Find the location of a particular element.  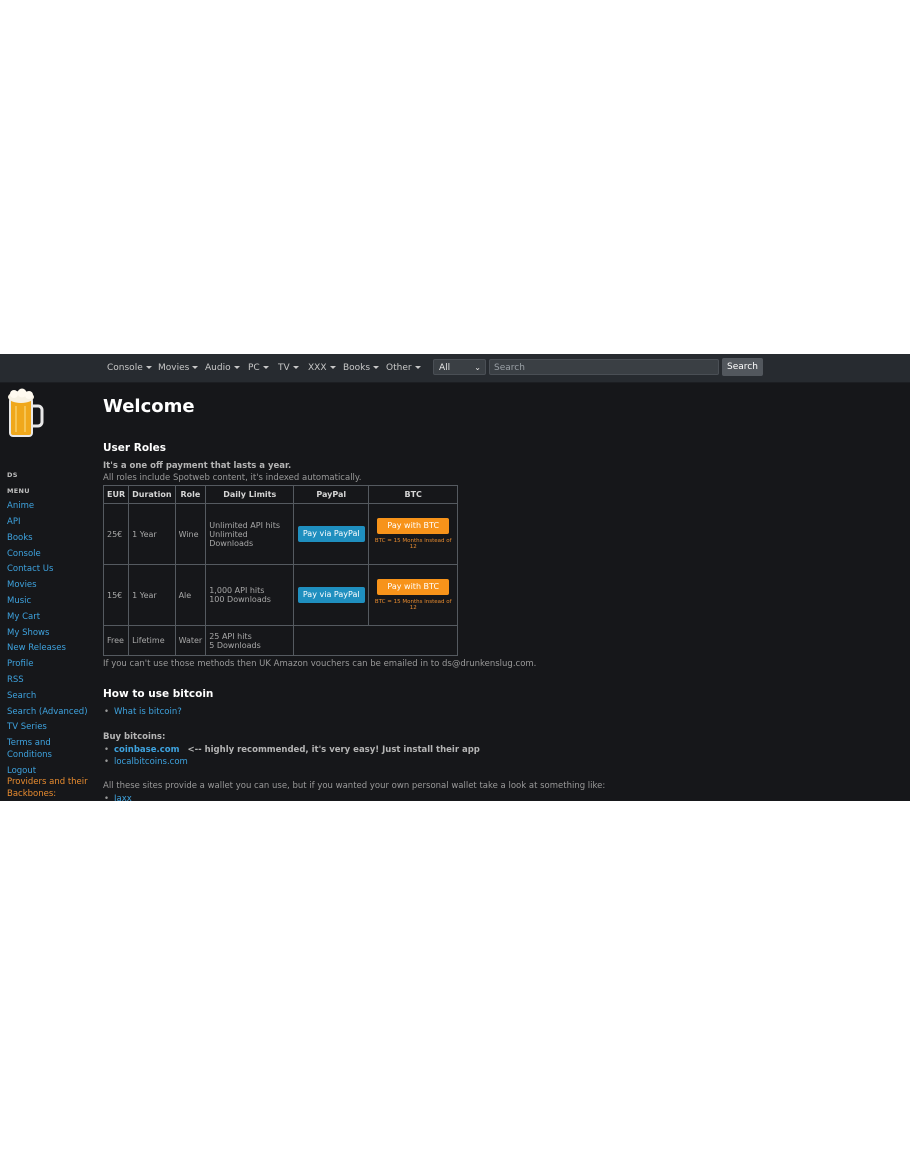

cell-daily-limits: 1,000 API hits 100 Downloads is located at coordinates (250, 595).